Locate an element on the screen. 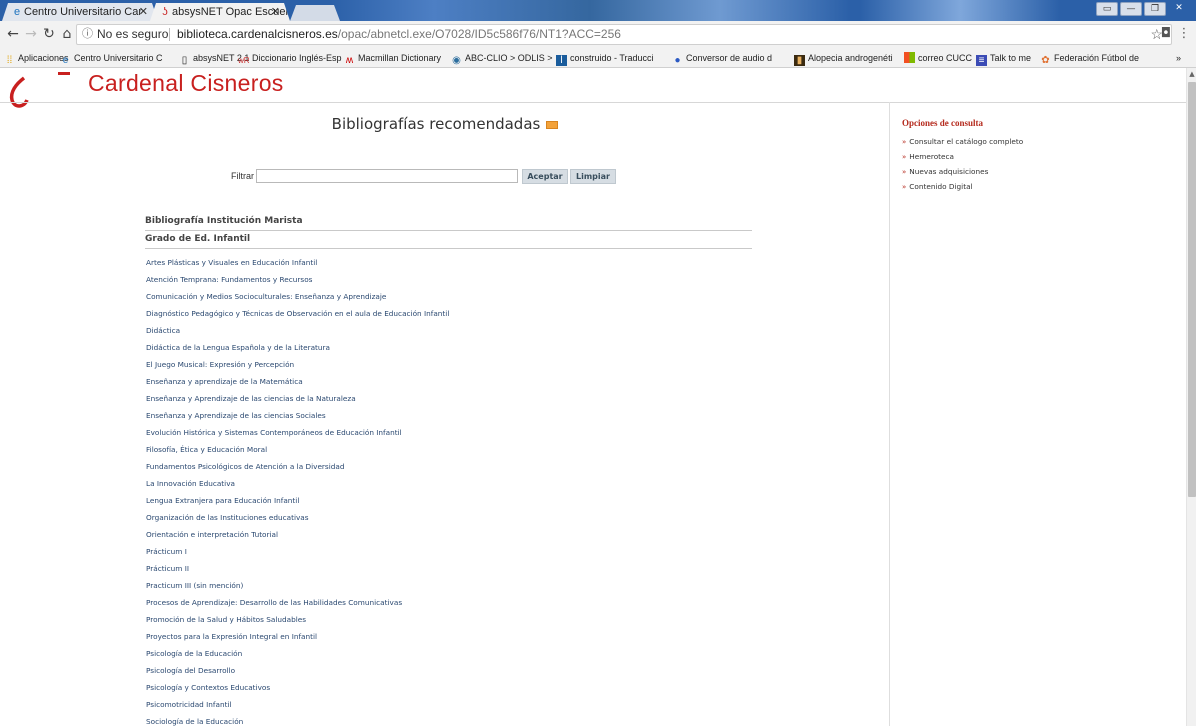 The height and width of the screenshot is (726, 1196). microsoft-icon is located at coordinates (909, 57).